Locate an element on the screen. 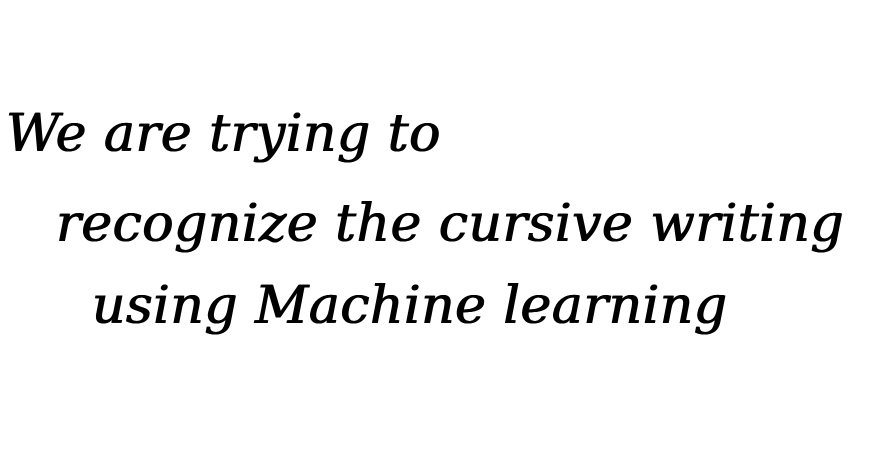 The height and width of the screenshot is (464, 892). handwritten-line-3: using Machine learning is located at coordinates (410, 306).